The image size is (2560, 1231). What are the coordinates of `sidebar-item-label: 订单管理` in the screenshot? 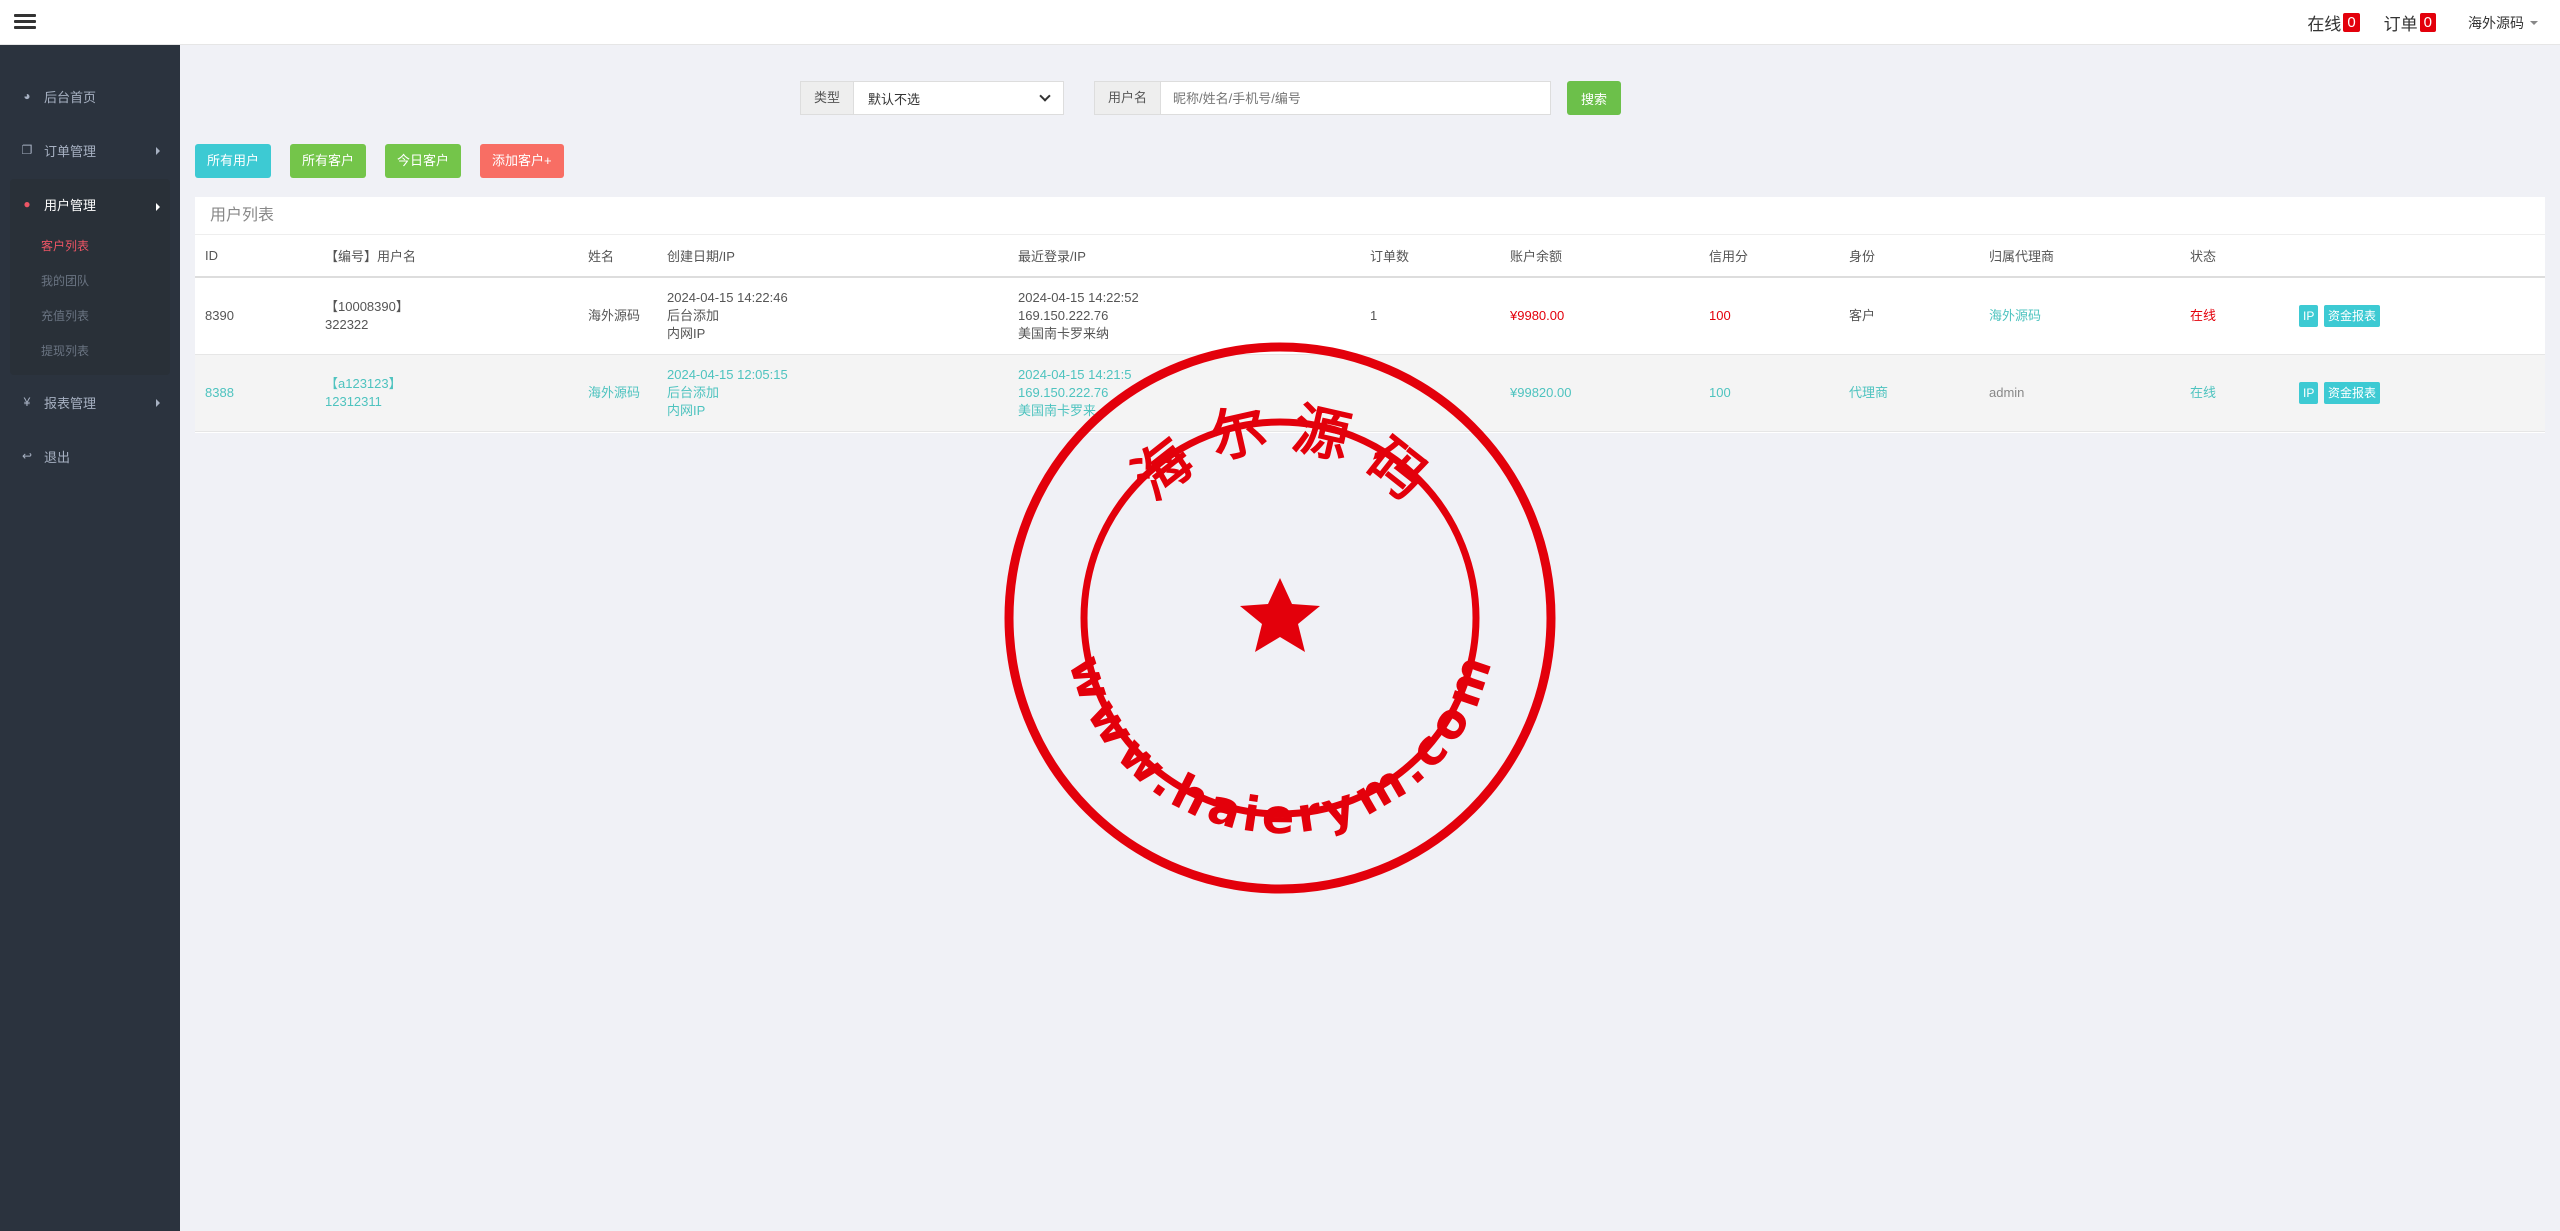 It's located at (70, 151).